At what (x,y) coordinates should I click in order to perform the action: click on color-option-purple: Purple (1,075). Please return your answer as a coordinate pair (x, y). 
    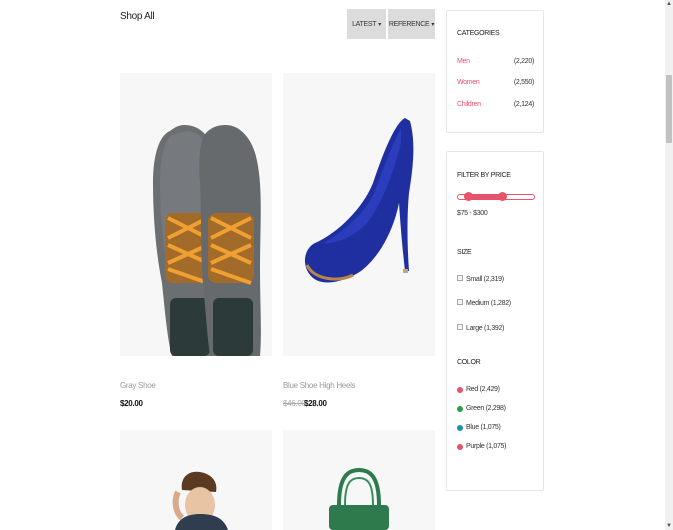
    Looking at the image, I should click on (481, 446).